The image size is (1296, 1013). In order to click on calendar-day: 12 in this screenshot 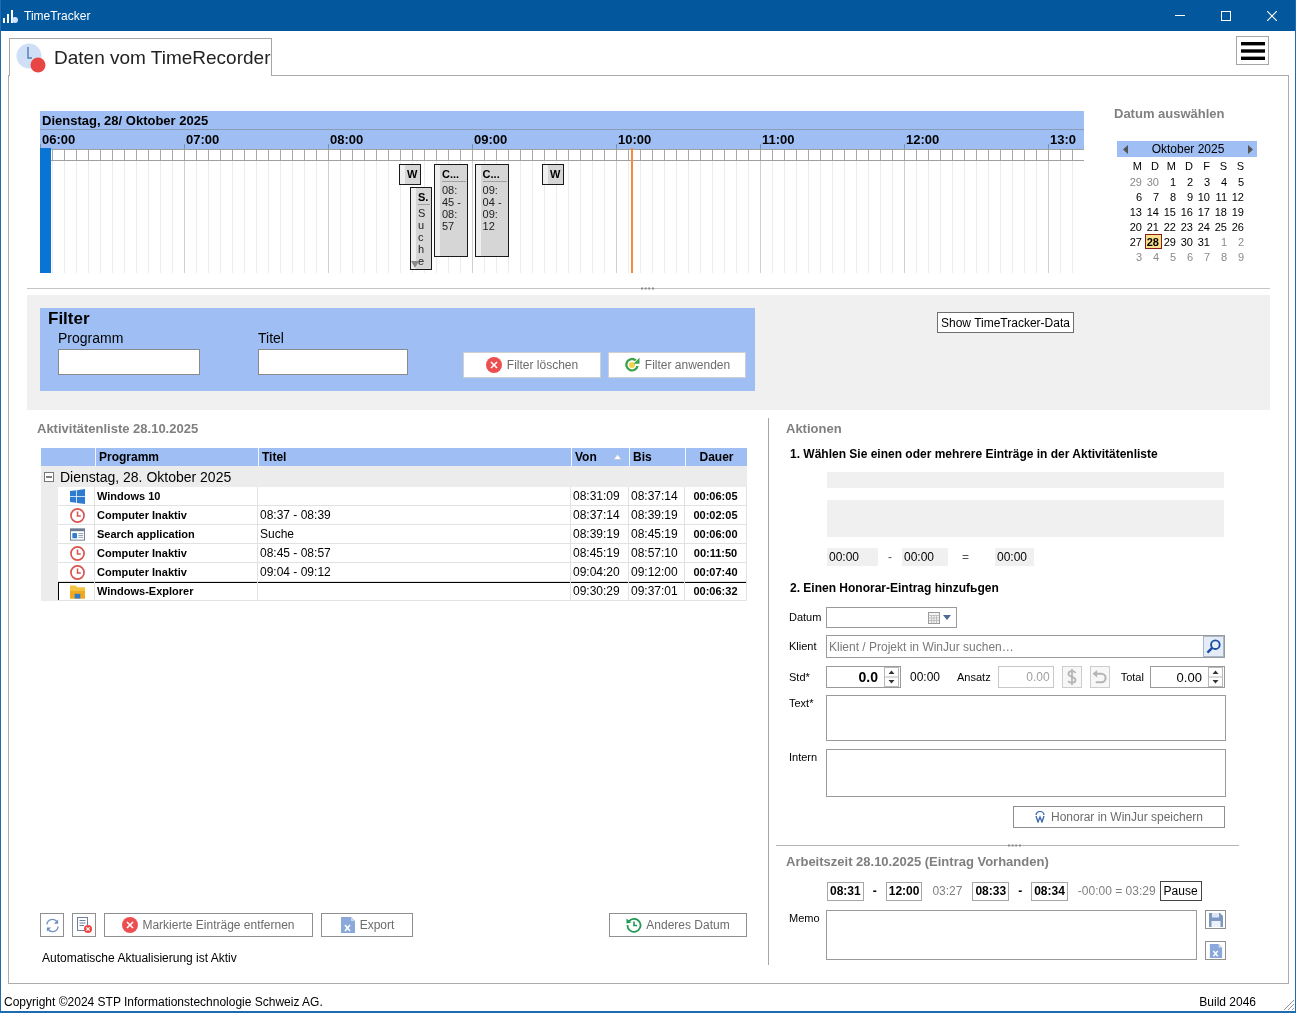, I will do `click(1238, 196)`.